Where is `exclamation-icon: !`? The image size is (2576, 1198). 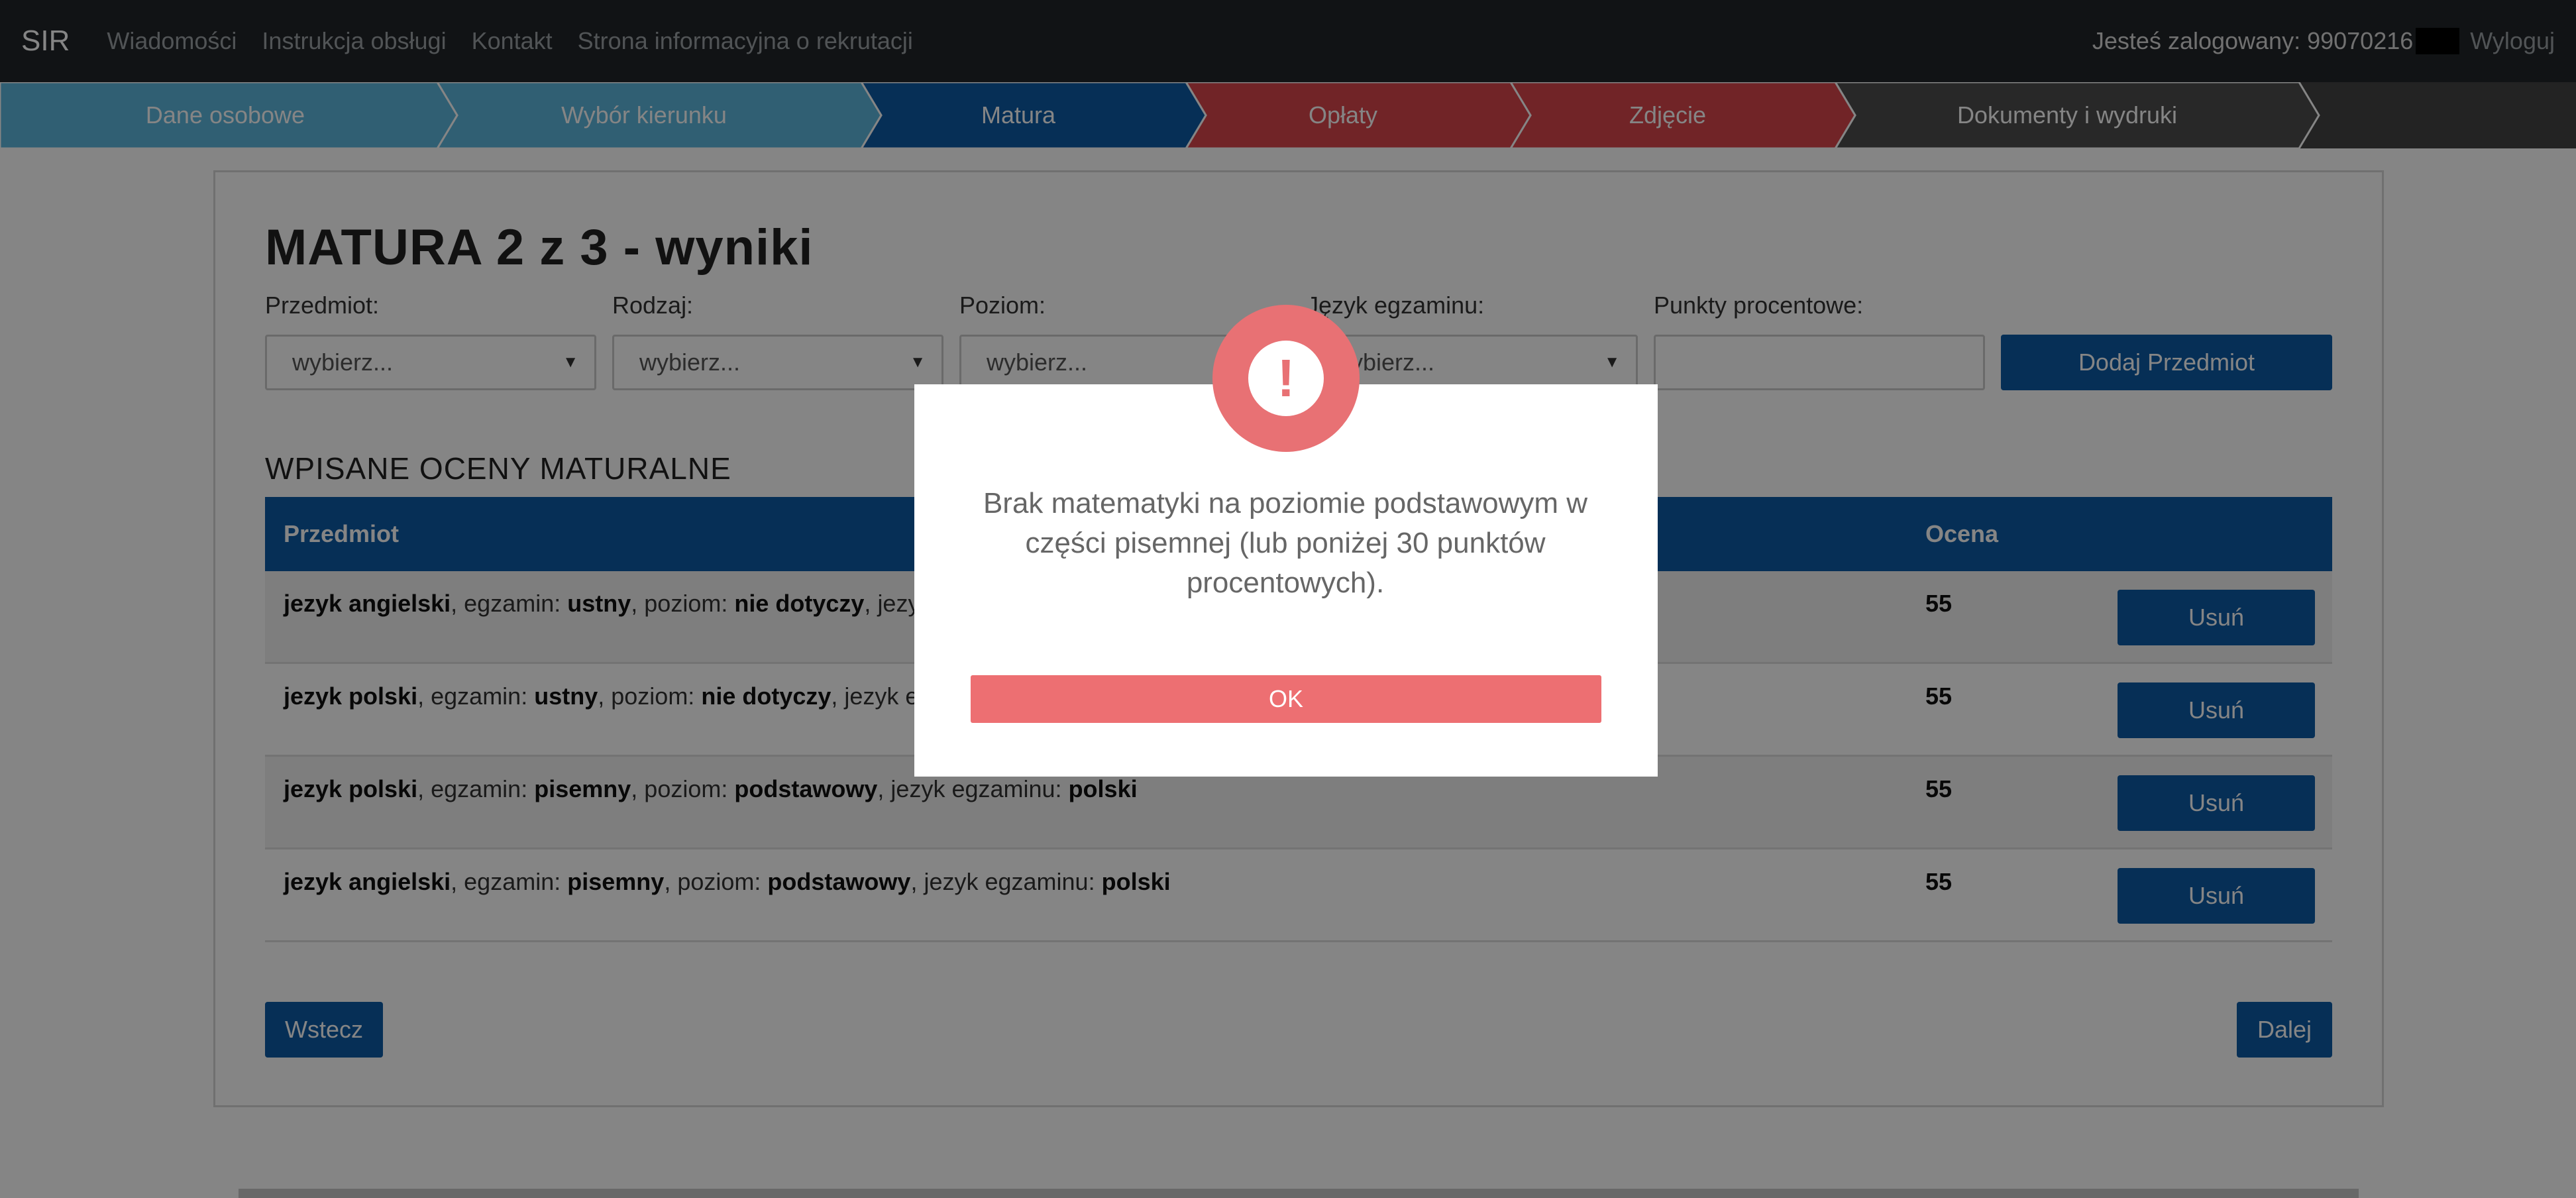 exclamation-icon: ! is located at coordinates (1286, 378).